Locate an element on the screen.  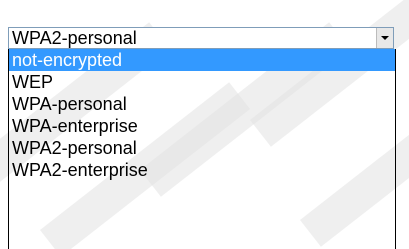
option-wpa-enterprise: WPA-enterprise is located at coordinates (202, 126).